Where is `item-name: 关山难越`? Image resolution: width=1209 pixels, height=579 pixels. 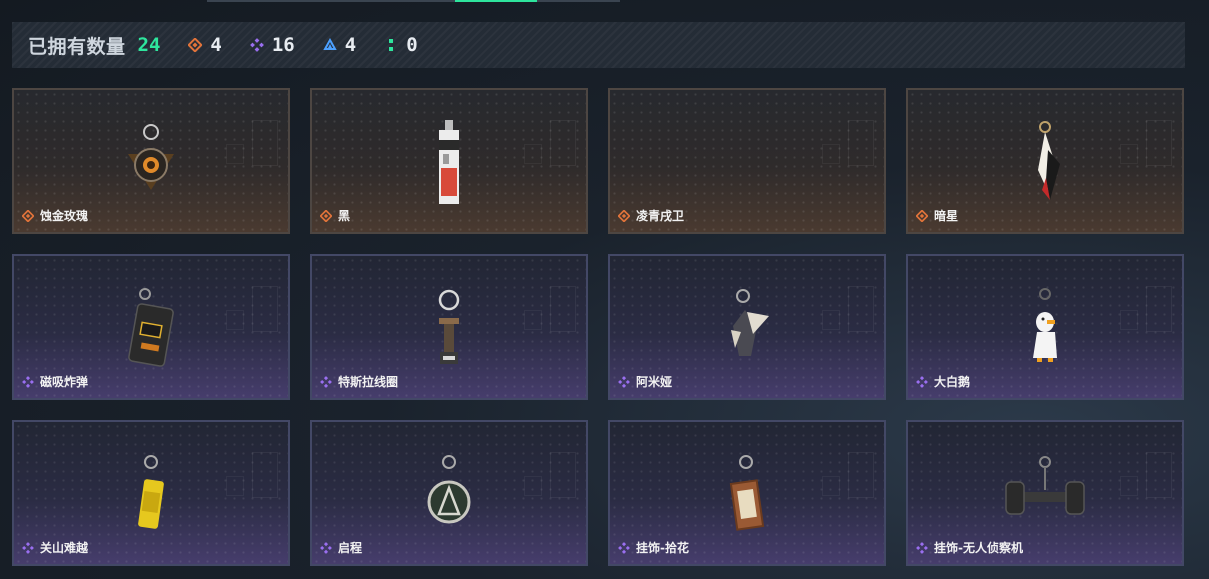 item-name: 关山难越 is located at coordinates (64, 548).